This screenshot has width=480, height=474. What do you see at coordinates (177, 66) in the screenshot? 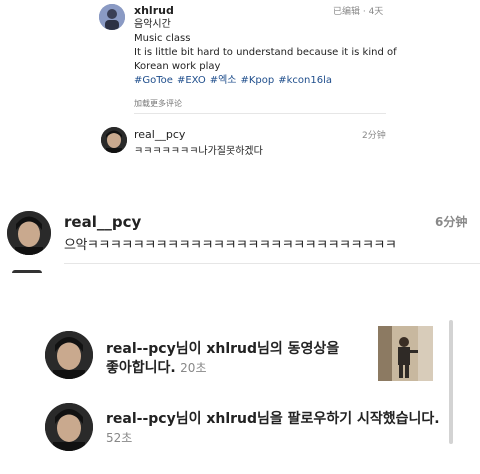
I see `caption-line: Korean work play` at bounding box center [177, 66].